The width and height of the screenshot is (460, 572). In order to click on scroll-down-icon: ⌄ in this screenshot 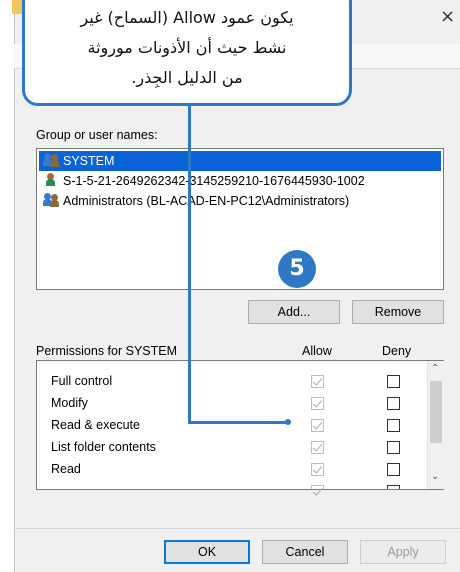, I will do `click(435, 476)`.